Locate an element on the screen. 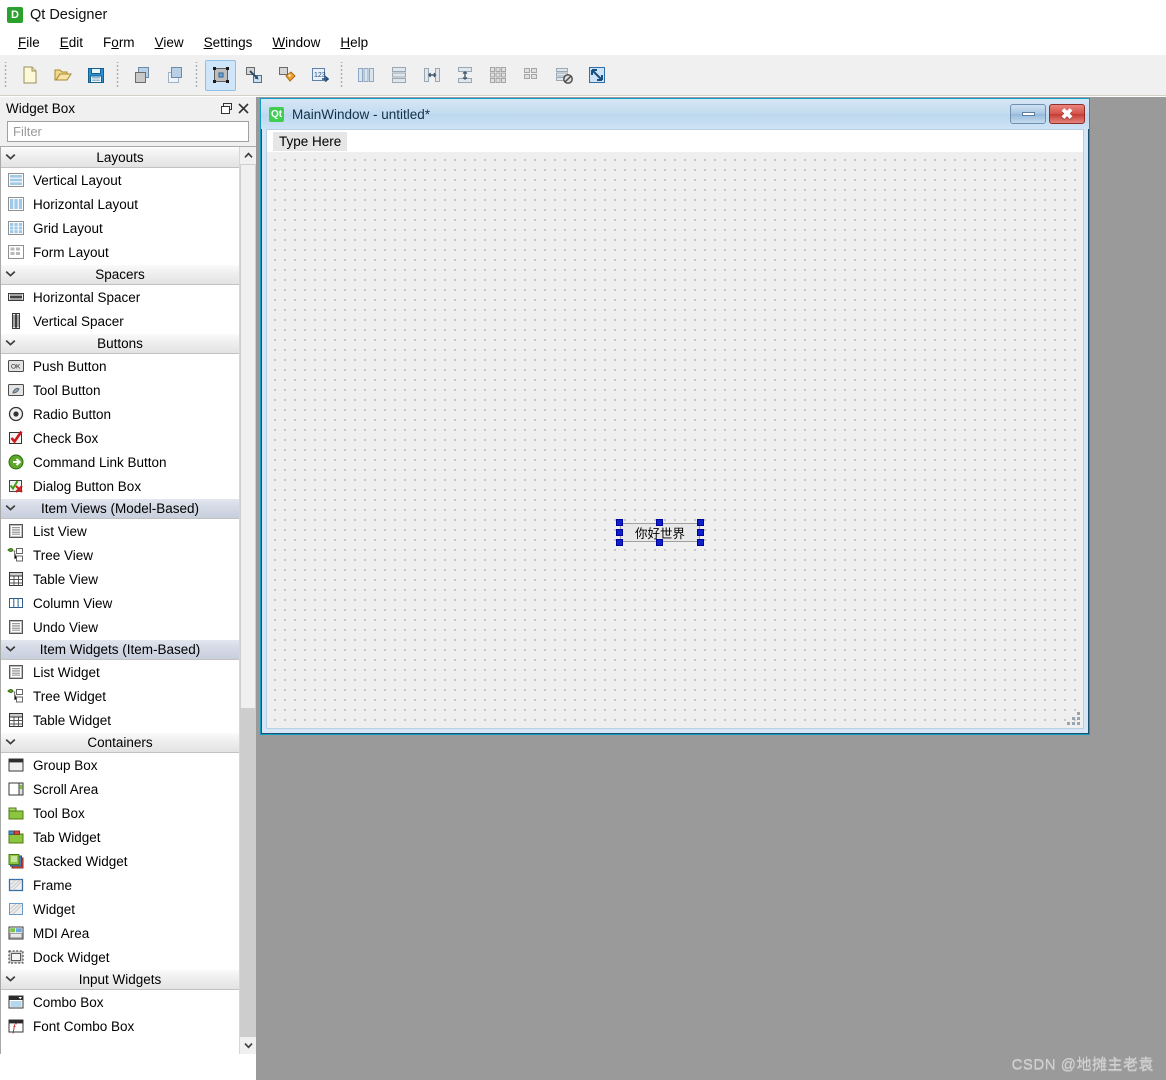 The width and height of the screenshot is (1166, 1080). widget-item-check-box: Check Box is located at coordinates (120, 438).